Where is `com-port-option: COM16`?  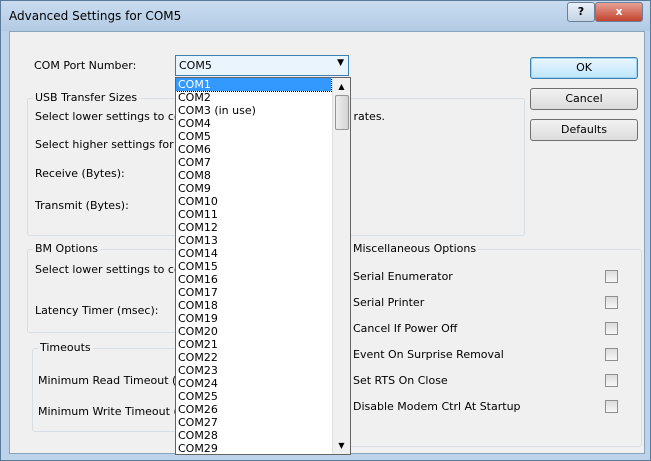 com-port-option: COM16 is located at coordinates (253, 279).